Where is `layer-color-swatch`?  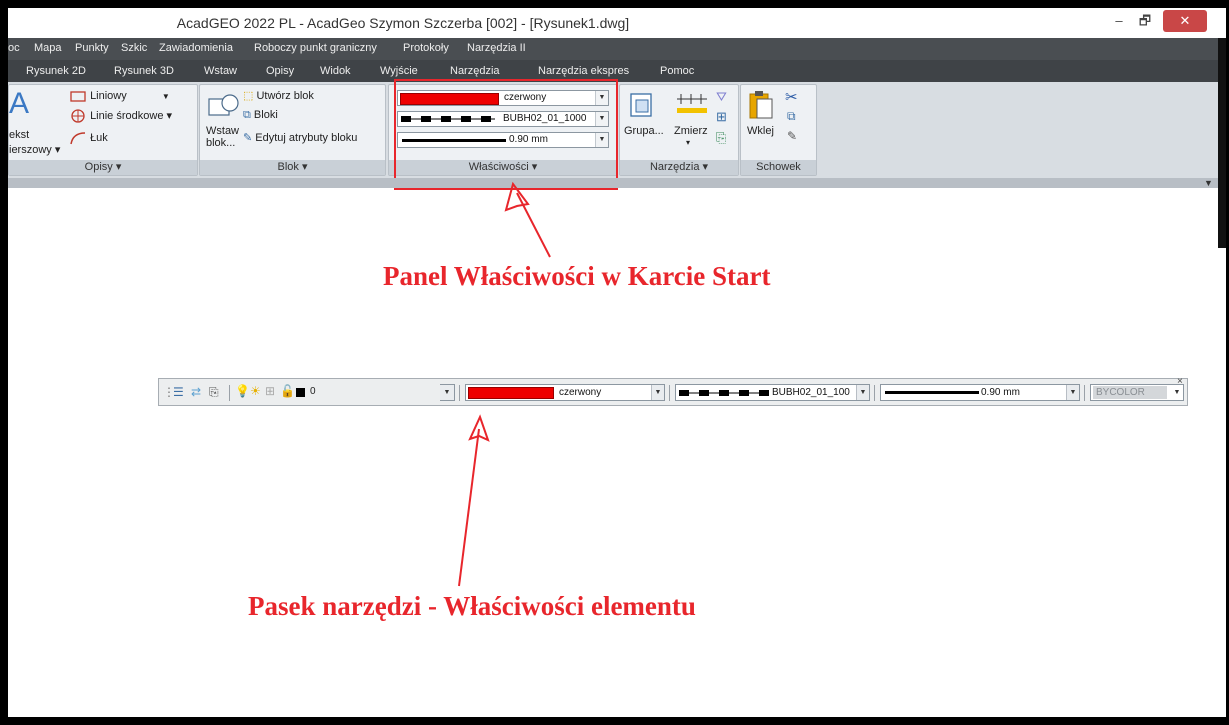 layer-color-swatch is located at coordinates (300, 392).